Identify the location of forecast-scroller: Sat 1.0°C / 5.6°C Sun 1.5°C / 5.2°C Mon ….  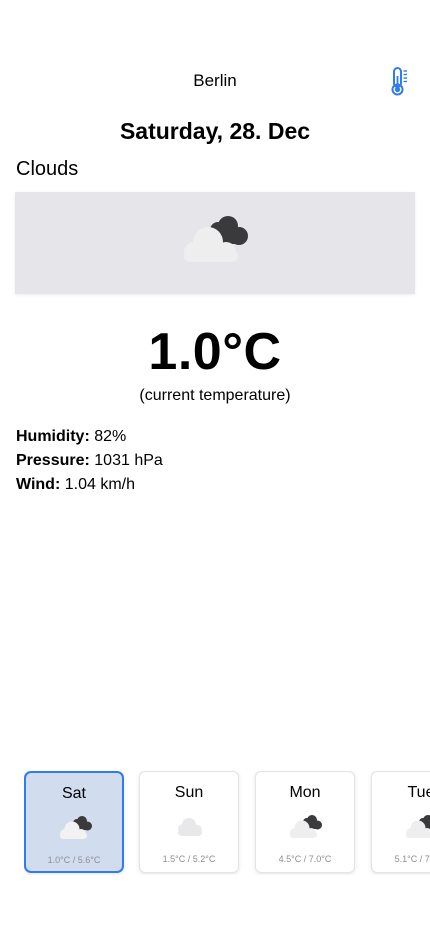
(227, 823).